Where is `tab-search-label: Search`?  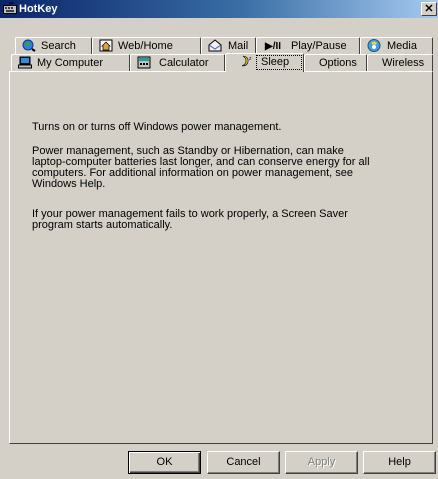
tab-search-label: Search is located at coordinates (58, 46).